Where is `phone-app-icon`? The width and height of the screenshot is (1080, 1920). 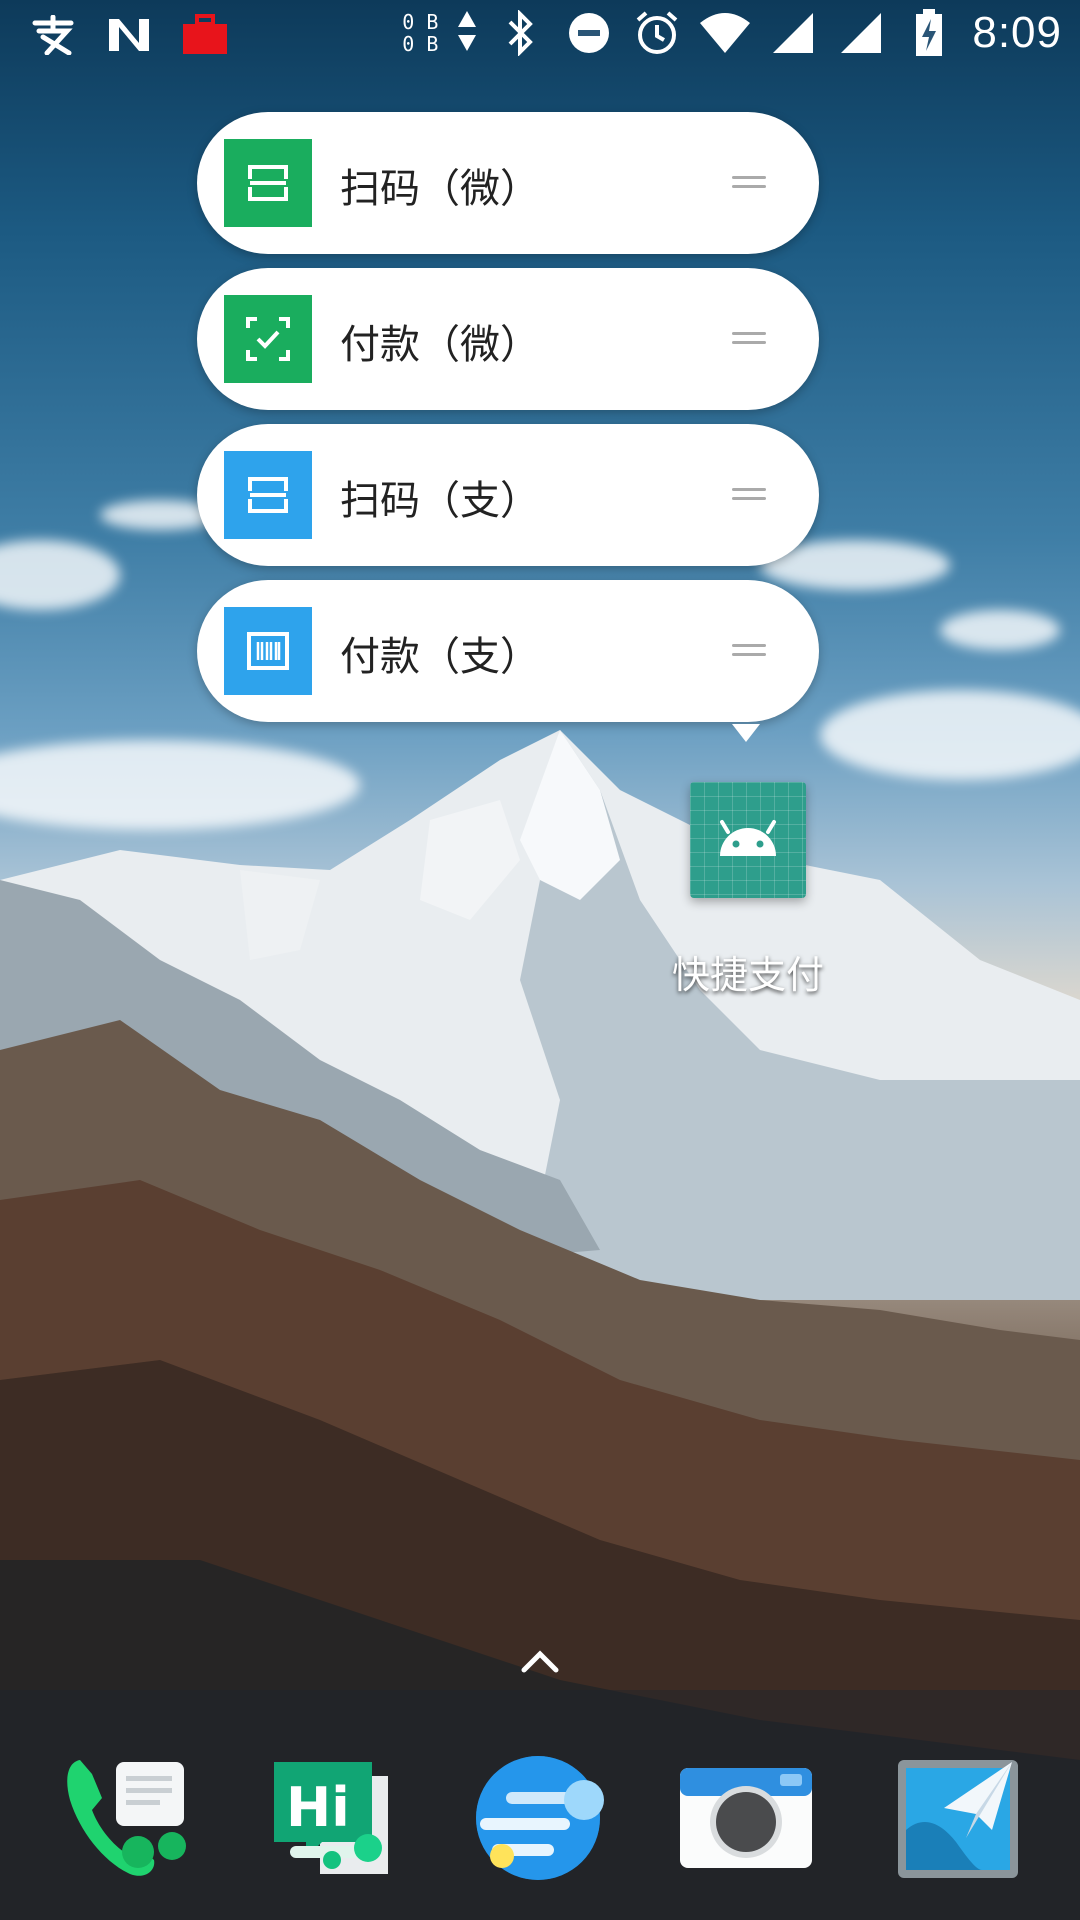 phone-app-icon is located at coordinates (125, 1817).